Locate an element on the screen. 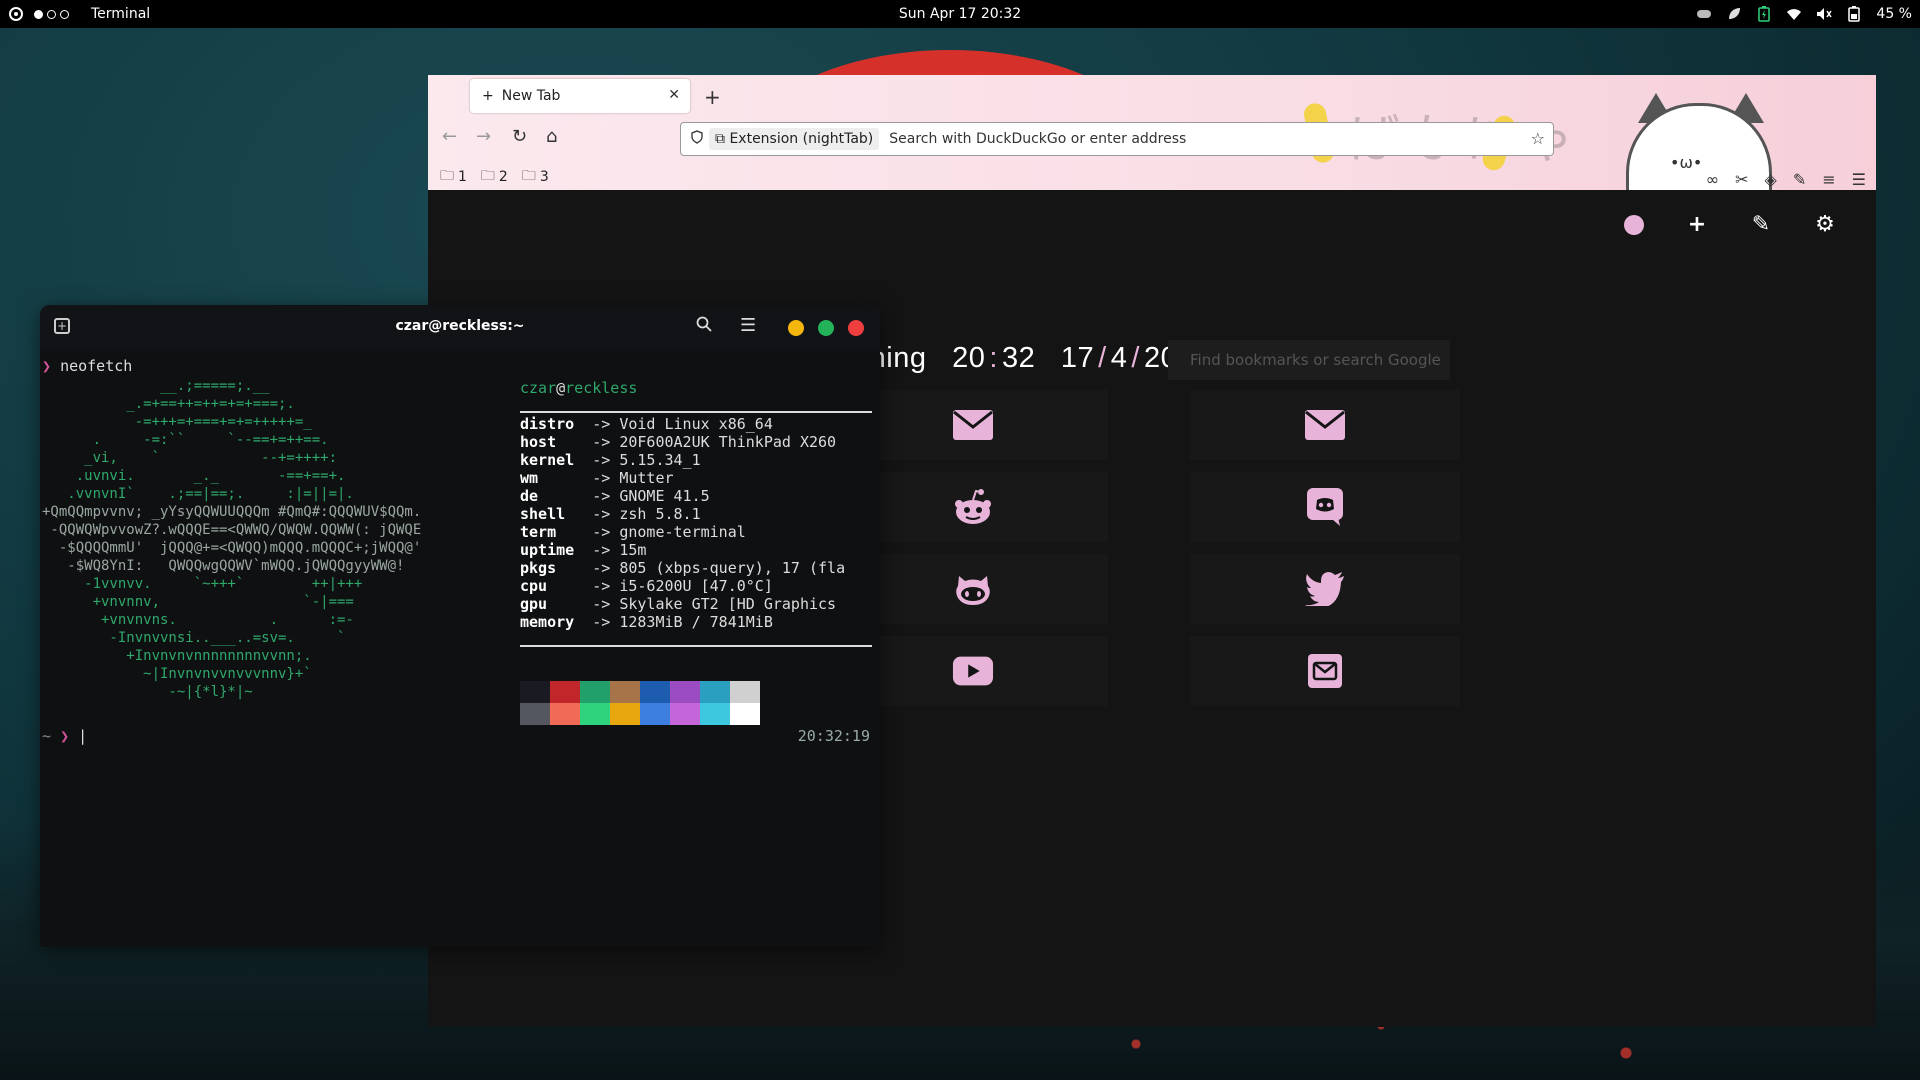  command-line: ❯ neofetch is located at coordinates (87, 366).